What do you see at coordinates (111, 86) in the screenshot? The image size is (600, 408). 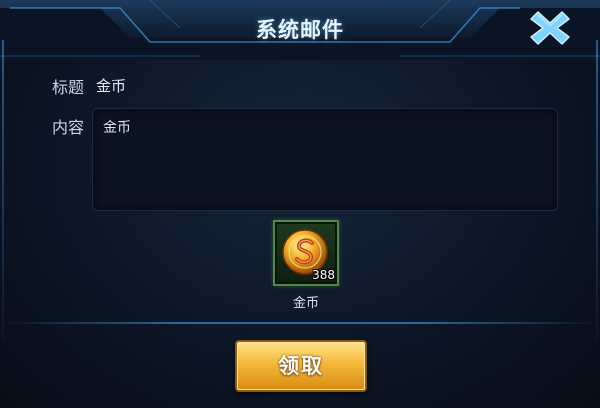 I see `subject-value: 金币` at bounding box center [111, 86].